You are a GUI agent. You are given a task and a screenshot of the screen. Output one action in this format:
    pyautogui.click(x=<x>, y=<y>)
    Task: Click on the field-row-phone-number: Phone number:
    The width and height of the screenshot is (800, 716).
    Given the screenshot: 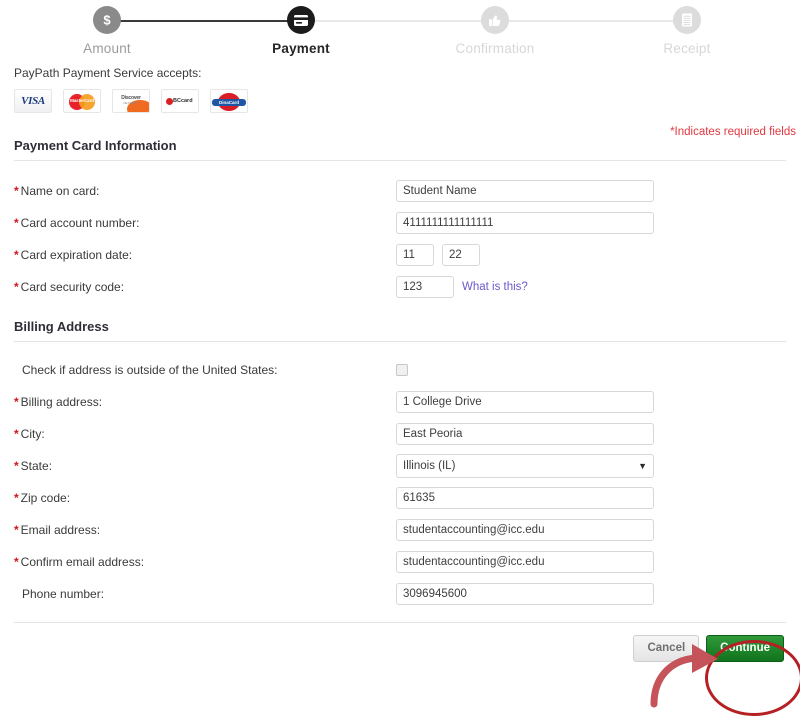 What is the action you would take?
    pyautogui.click(x=400, y=594)
    